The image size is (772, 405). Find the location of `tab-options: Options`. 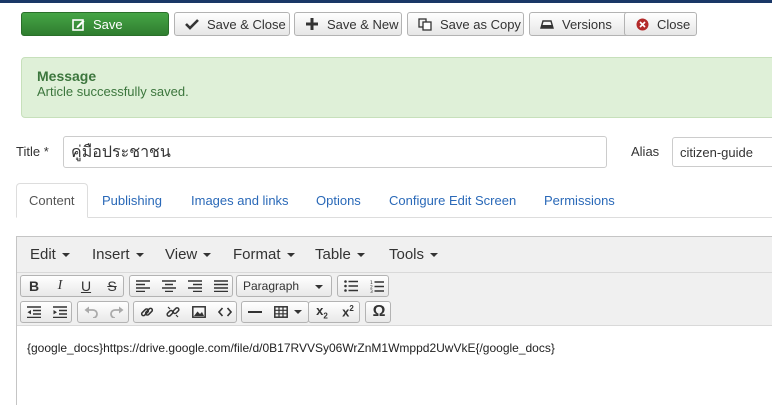

tab-options: Options is located at coordinates (338, 200).